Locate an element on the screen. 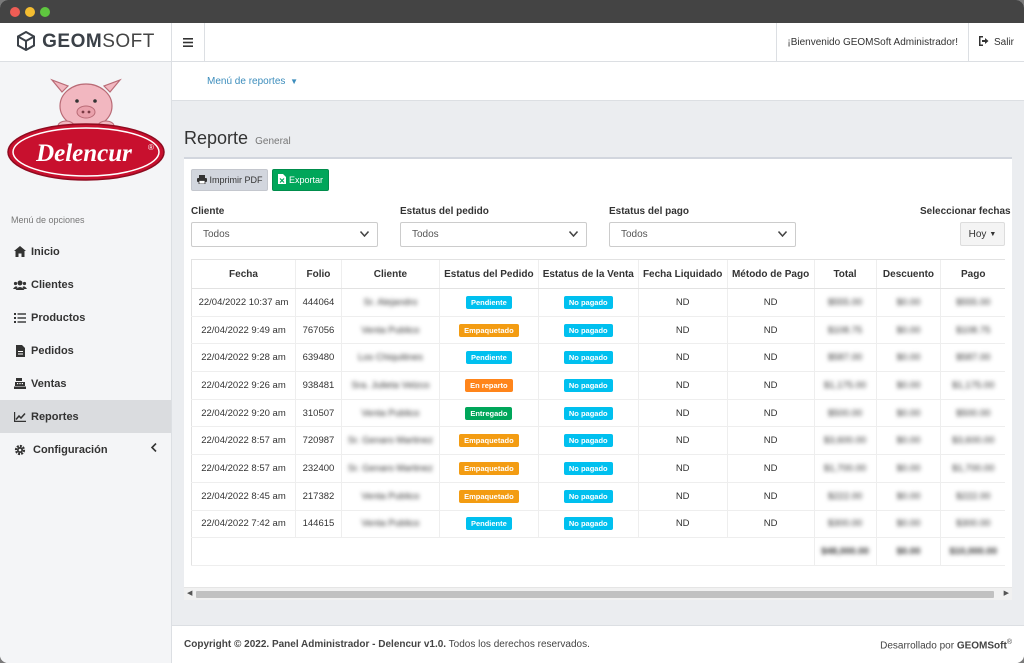 The height and width of the screenshot is (663, 1024). cell-folio: 310507 is located at coordinates (318, 413).